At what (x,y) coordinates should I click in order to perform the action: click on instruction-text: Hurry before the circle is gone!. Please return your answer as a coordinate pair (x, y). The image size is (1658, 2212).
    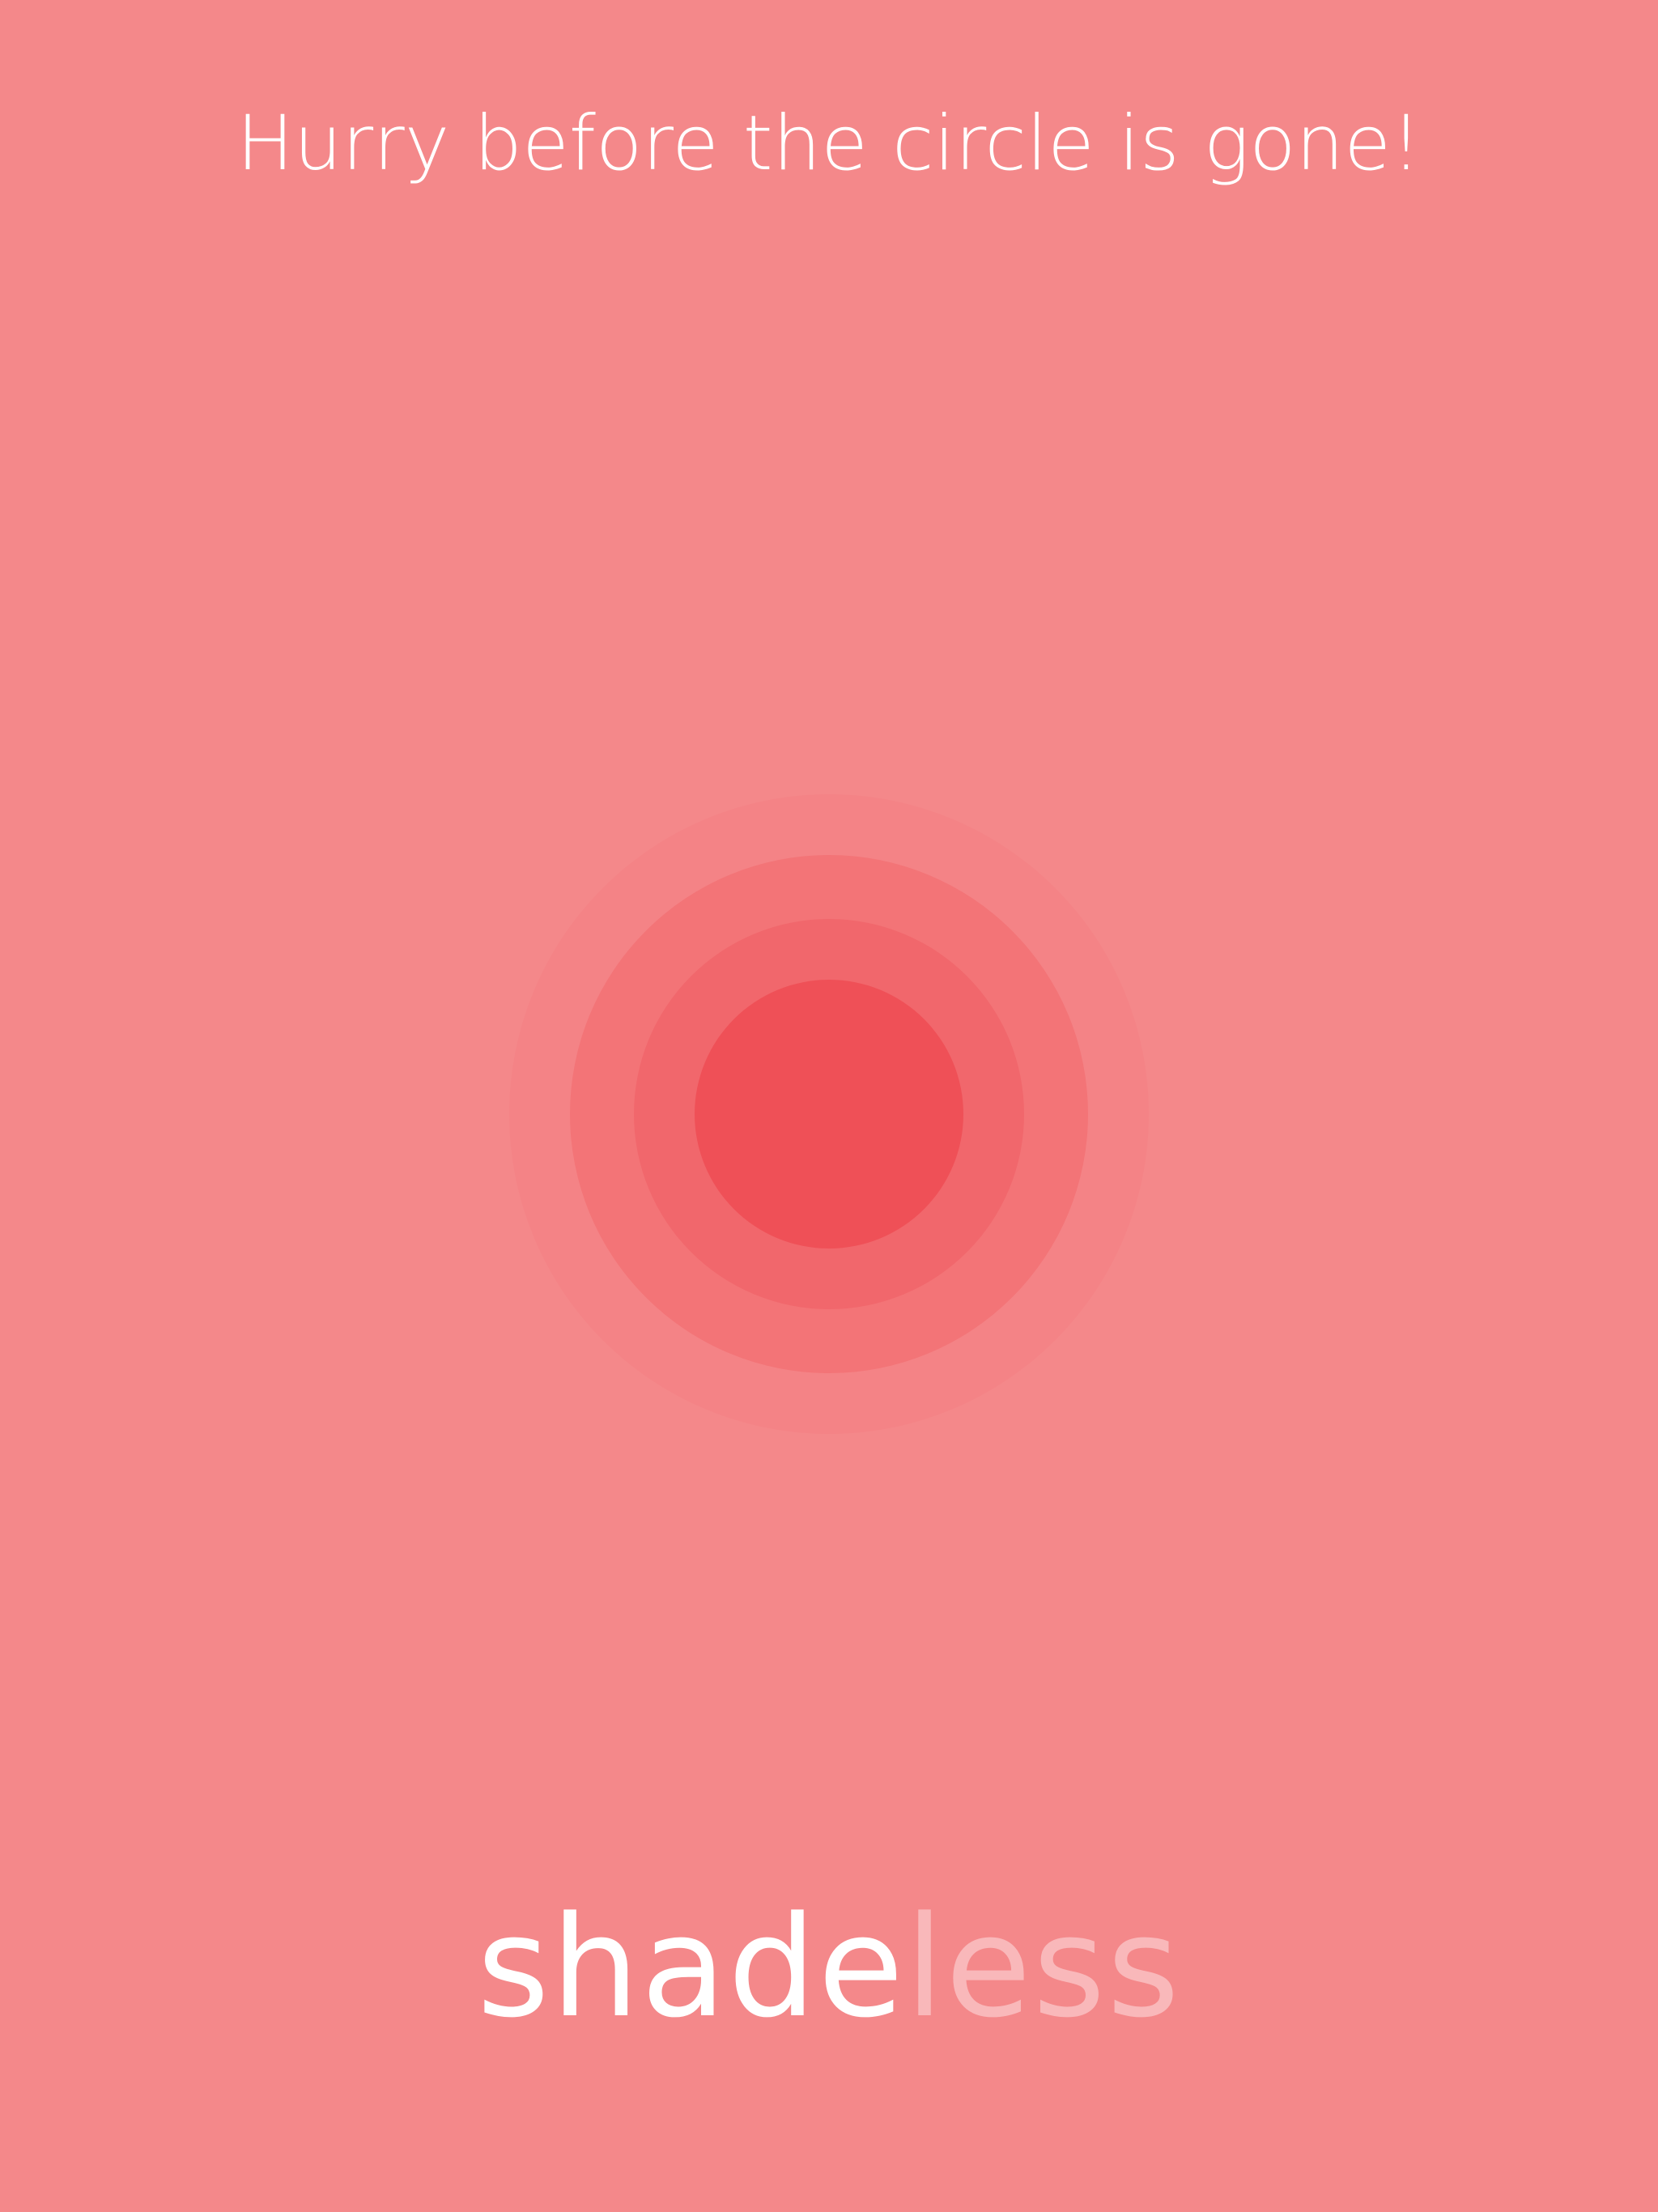
    Looking at the image, I should click on (829, 144).